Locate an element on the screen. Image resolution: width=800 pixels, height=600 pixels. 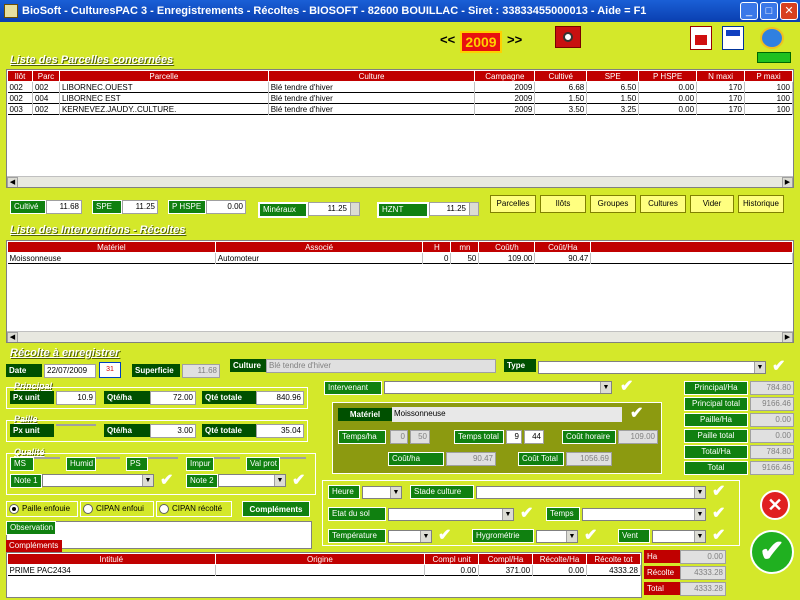
pdf-export-icon is located at coordinates (701, 38).